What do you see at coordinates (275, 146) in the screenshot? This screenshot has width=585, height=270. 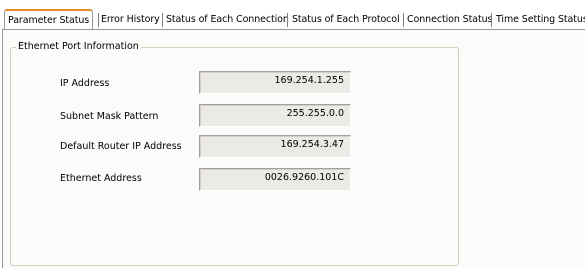 I see `default-router-ip-field: 169.254.3.47` at bounding box center [275, 146].